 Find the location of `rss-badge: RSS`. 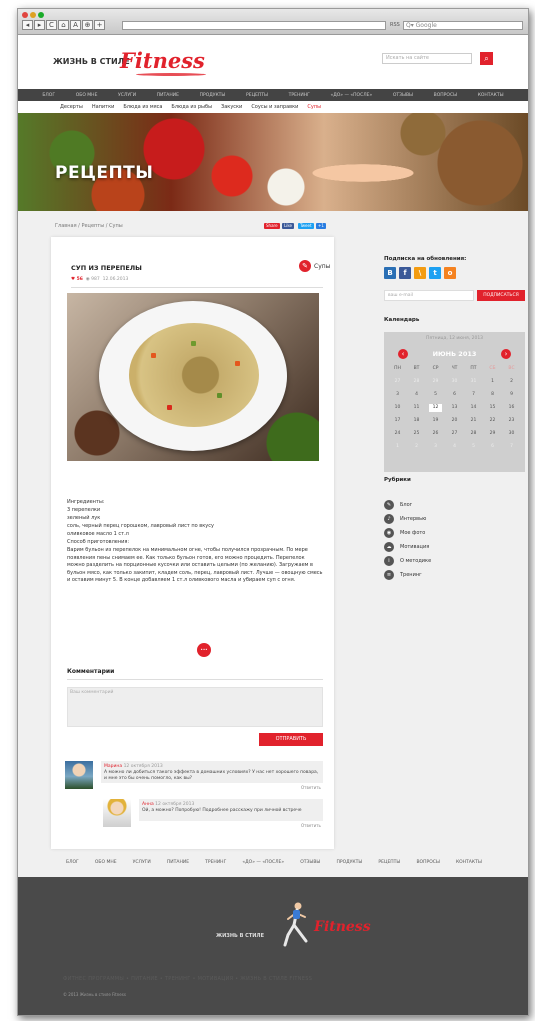

rss-badge: RSS is located at coordinates (395, 25).